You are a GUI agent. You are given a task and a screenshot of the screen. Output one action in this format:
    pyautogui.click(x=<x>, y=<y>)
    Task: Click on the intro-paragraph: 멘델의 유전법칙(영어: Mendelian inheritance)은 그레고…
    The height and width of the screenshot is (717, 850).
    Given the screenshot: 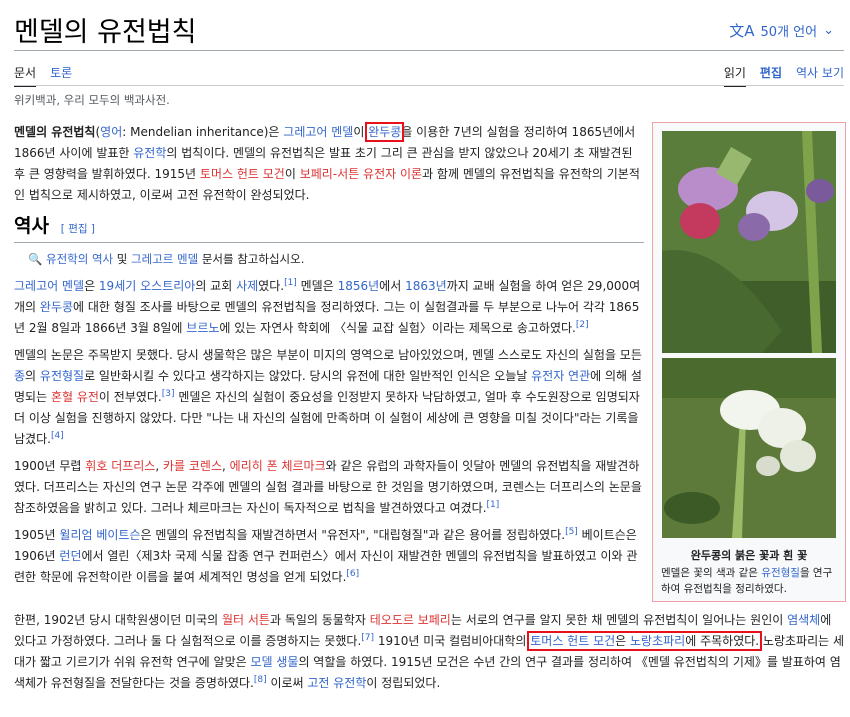 What is the action you would take?
    pyautogui.click(x=327, y=162)
    